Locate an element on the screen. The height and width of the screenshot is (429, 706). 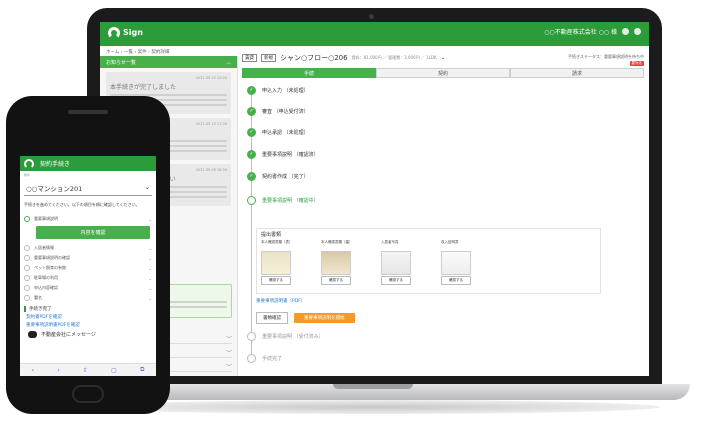
phone-header-title: 契約手続き is located at coordinates (55, 164).